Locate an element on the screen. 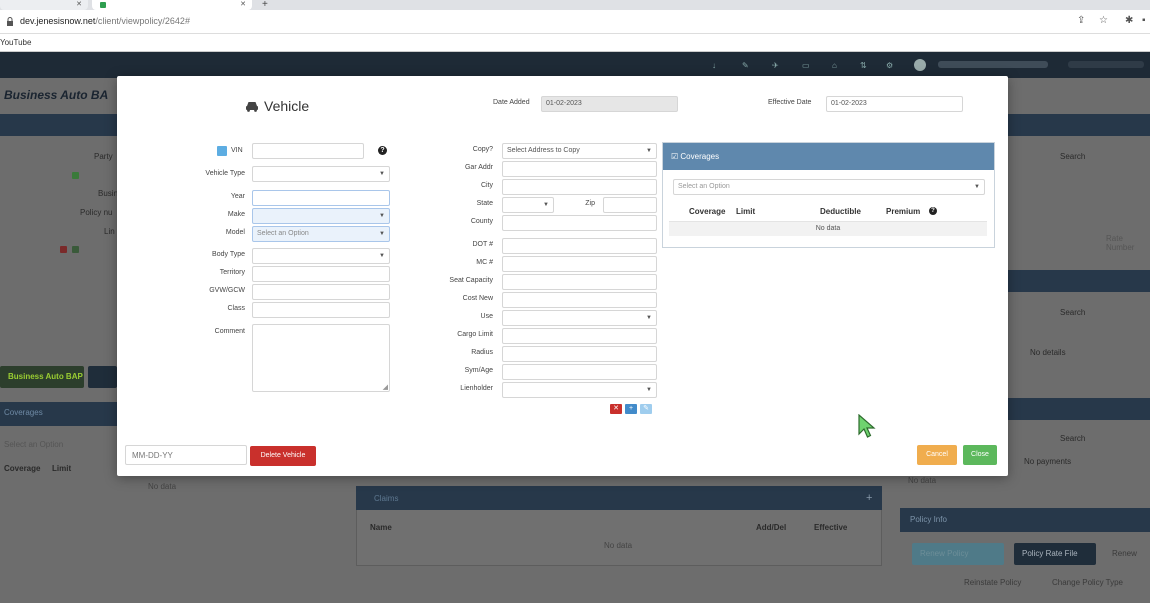  mc-field is located at coordinates (579, 264).